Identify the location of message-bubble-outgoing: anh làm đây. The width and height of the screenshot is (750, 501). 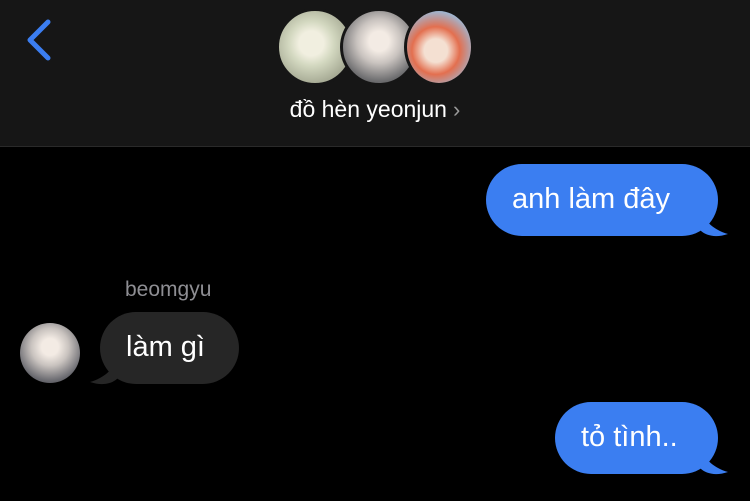
(602, 200).